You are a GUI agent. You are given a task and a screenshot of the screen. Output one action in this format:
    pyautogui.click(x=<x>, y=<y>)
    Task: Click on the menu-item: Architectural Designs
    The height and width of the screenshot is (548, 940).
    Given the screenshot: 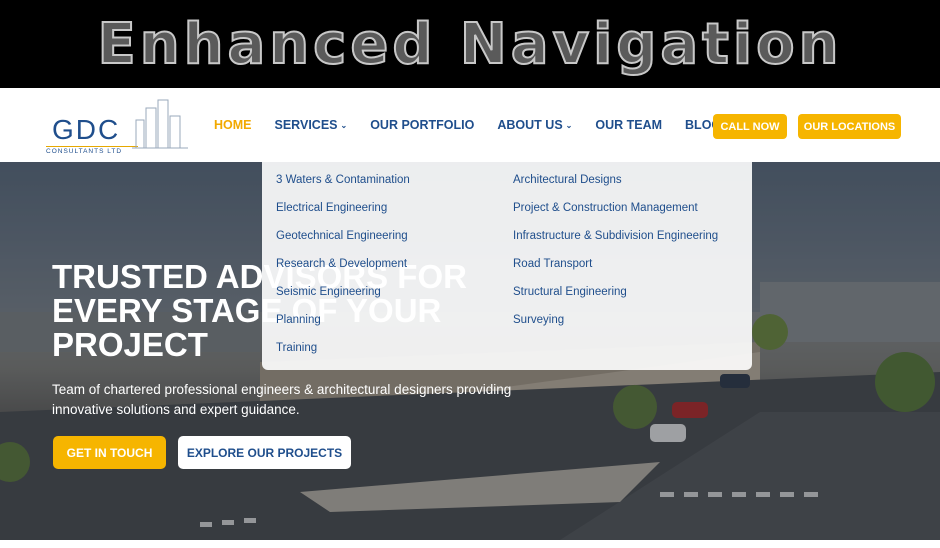 What is the action you would take?
    pyautogui.click(x=615, y=187)
    